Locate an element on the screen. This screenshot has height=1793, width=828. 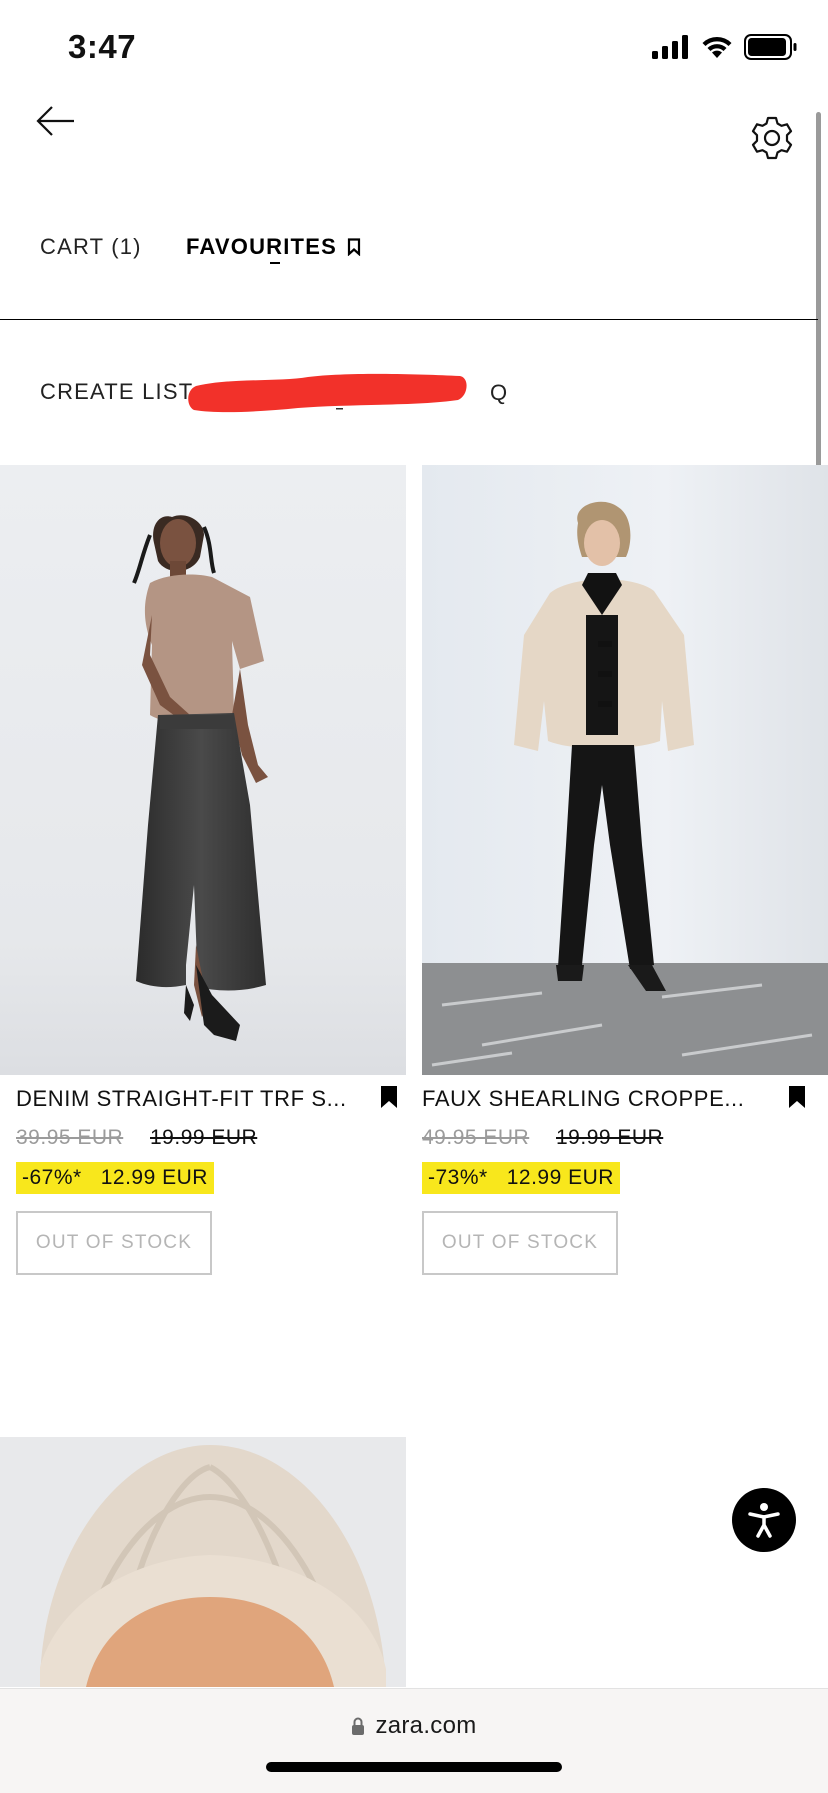
back-arrow-icon is located at coordinates (55, 121).